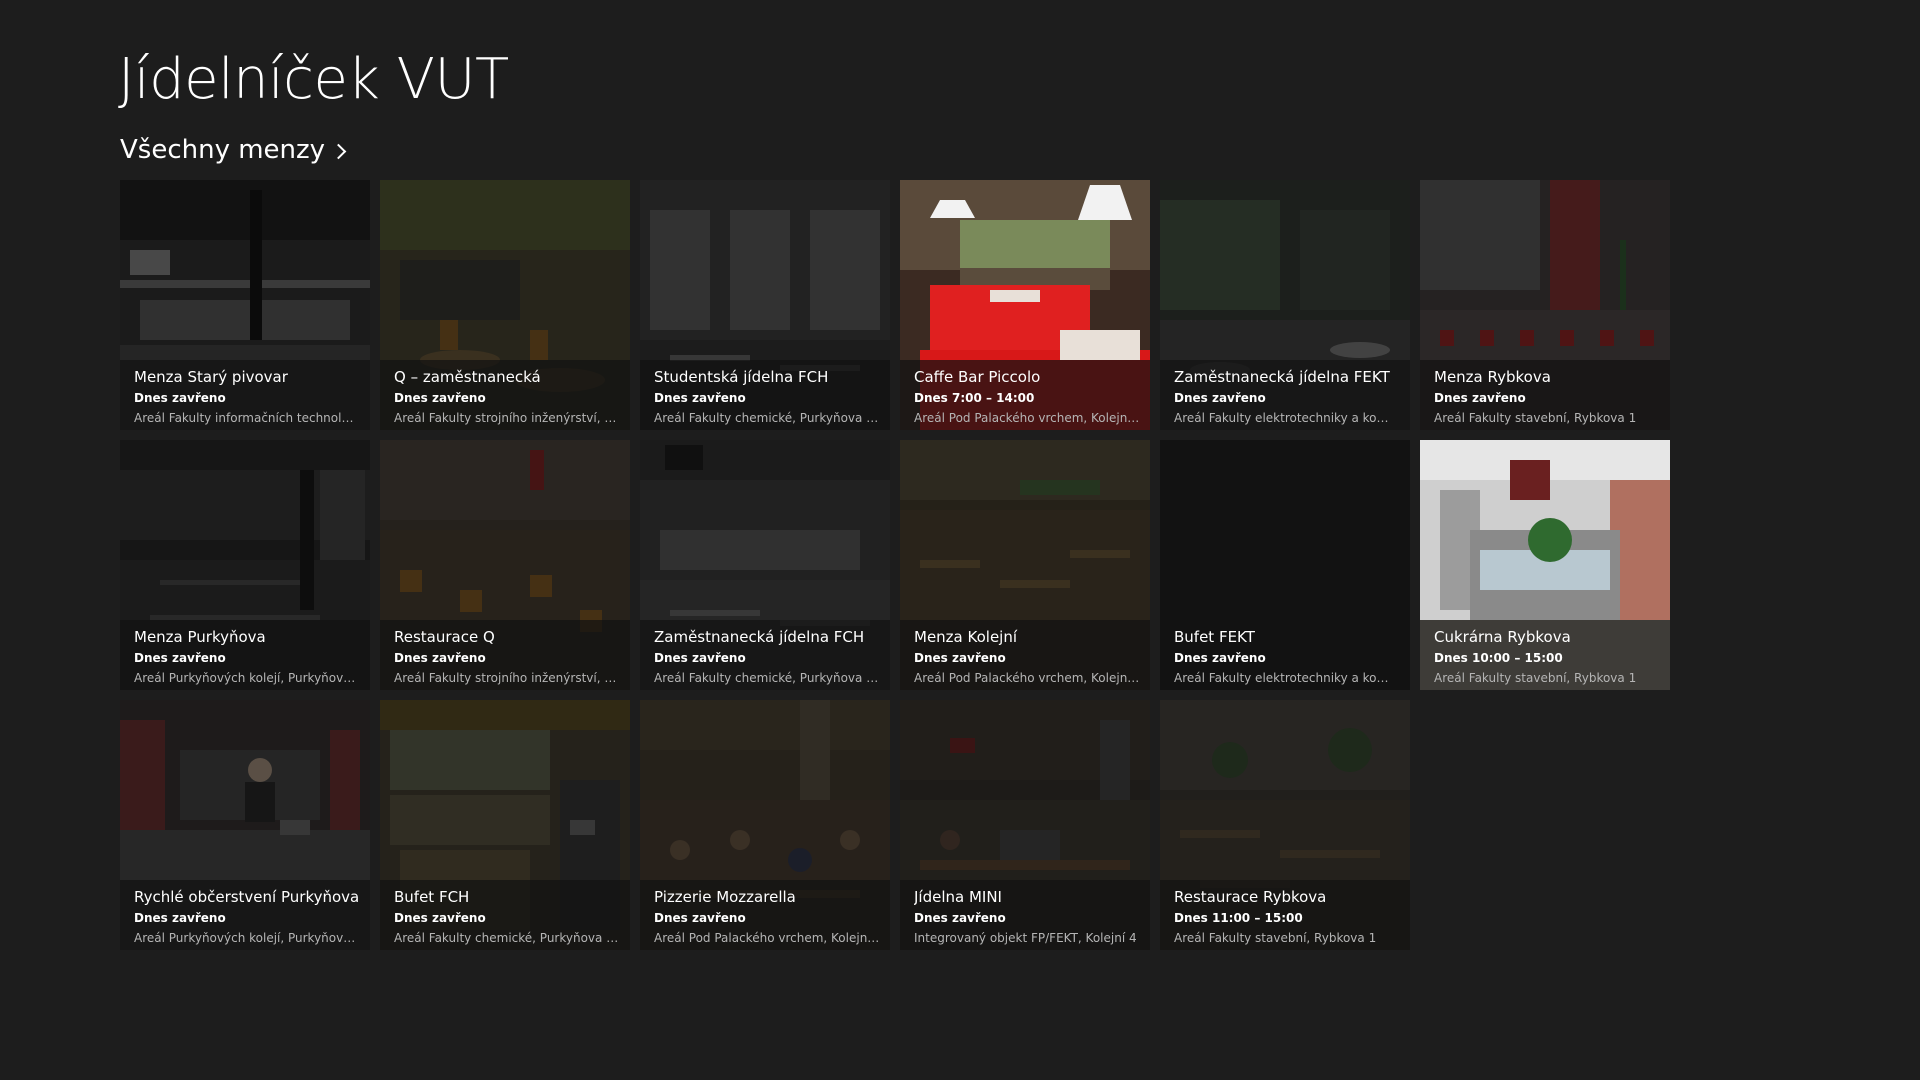 This screenshot has width=1920, height=1080. Describe the element at coordinates (313, 79) in the screenshot. I see `app-title: Jídelníček VUT` at that location.